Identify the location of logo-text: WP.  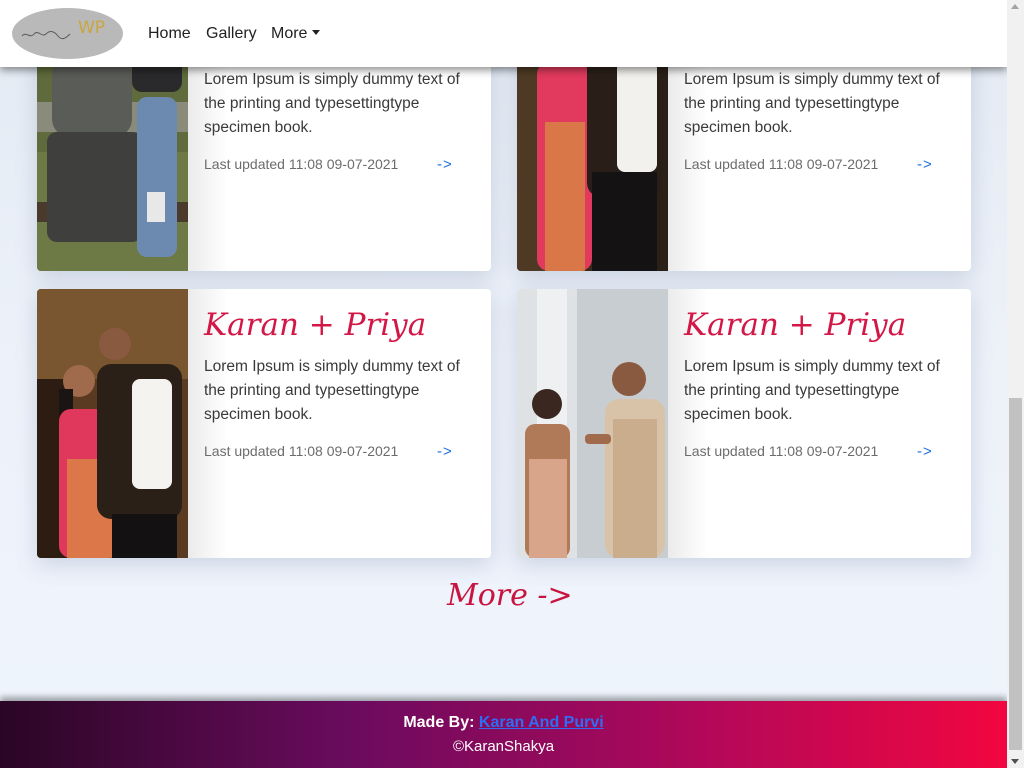
(92, 28).